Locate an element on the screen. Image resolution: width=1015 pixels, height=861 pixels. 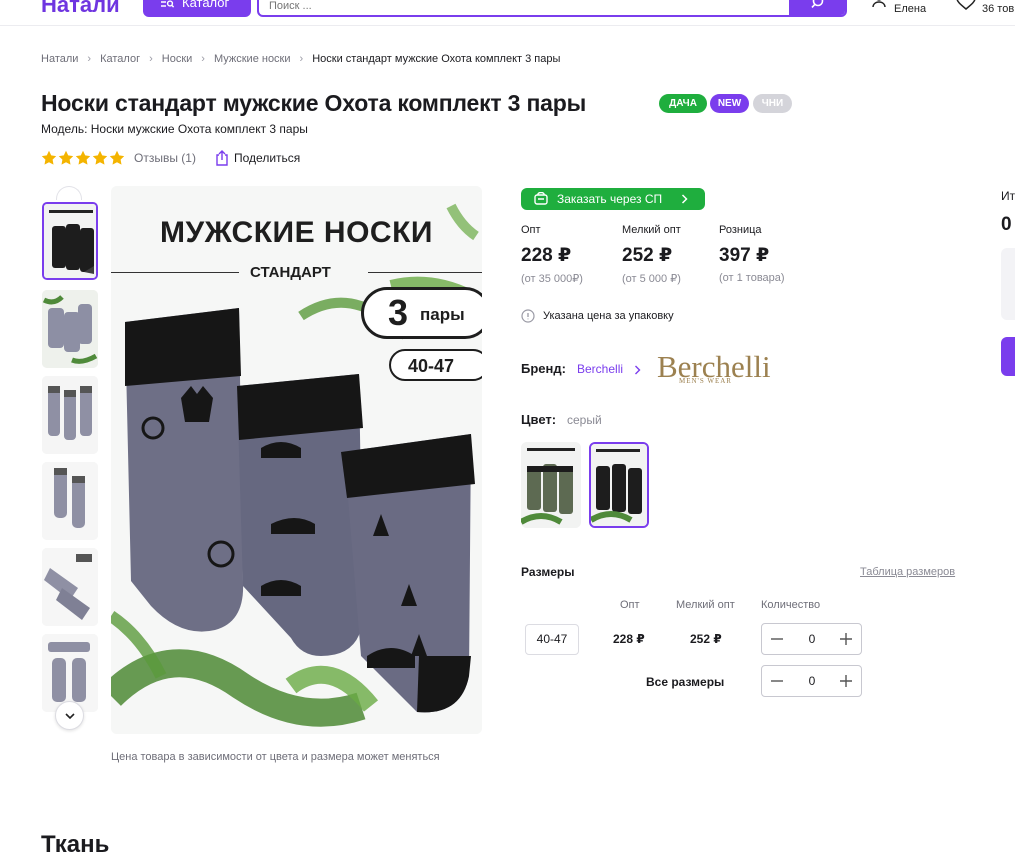
price-wholesale: Опт 228 ₽ (от 35 000₽) is located at coordinates (552, 254).